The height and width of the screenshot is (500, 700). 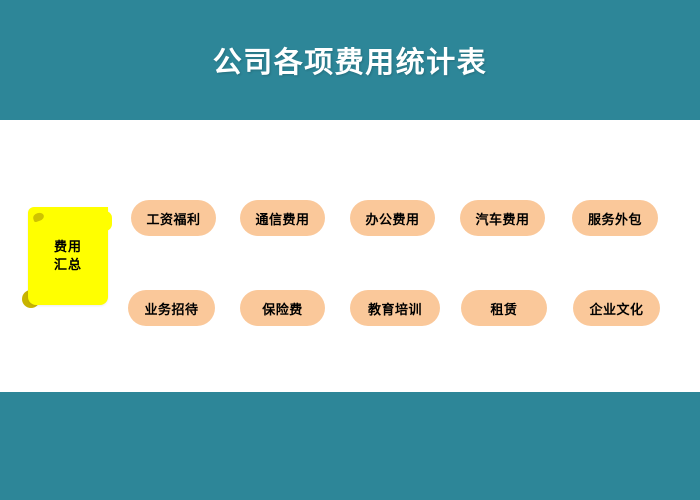 What do you see at coordinates (504, 308) in the screenshot?
I see `expense-category-pill: 租赁` at bounding box center [504, 308].